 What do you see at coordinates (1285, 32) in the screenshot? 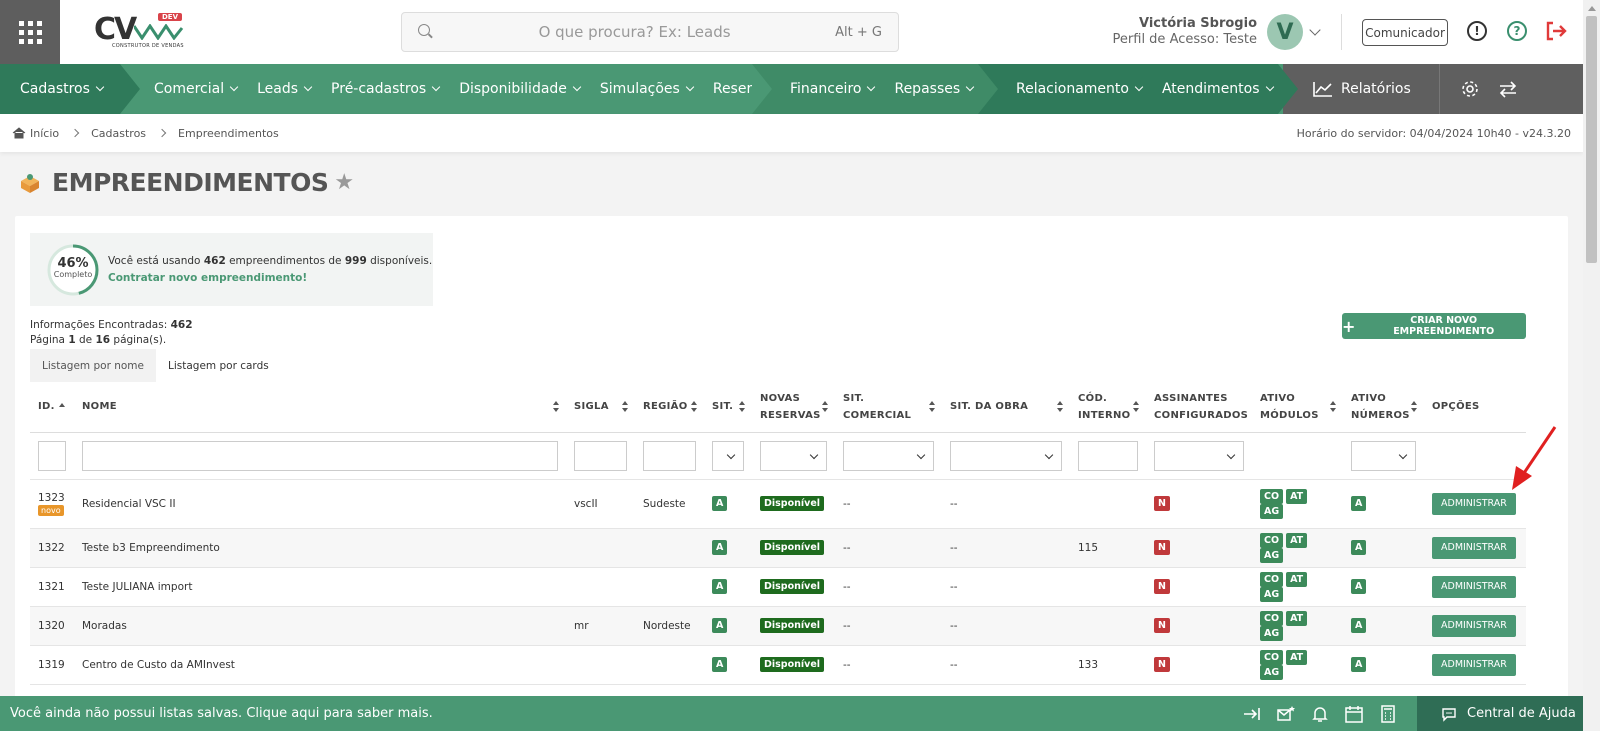
I see `avatar: V` at bounding box center [1285, 32].